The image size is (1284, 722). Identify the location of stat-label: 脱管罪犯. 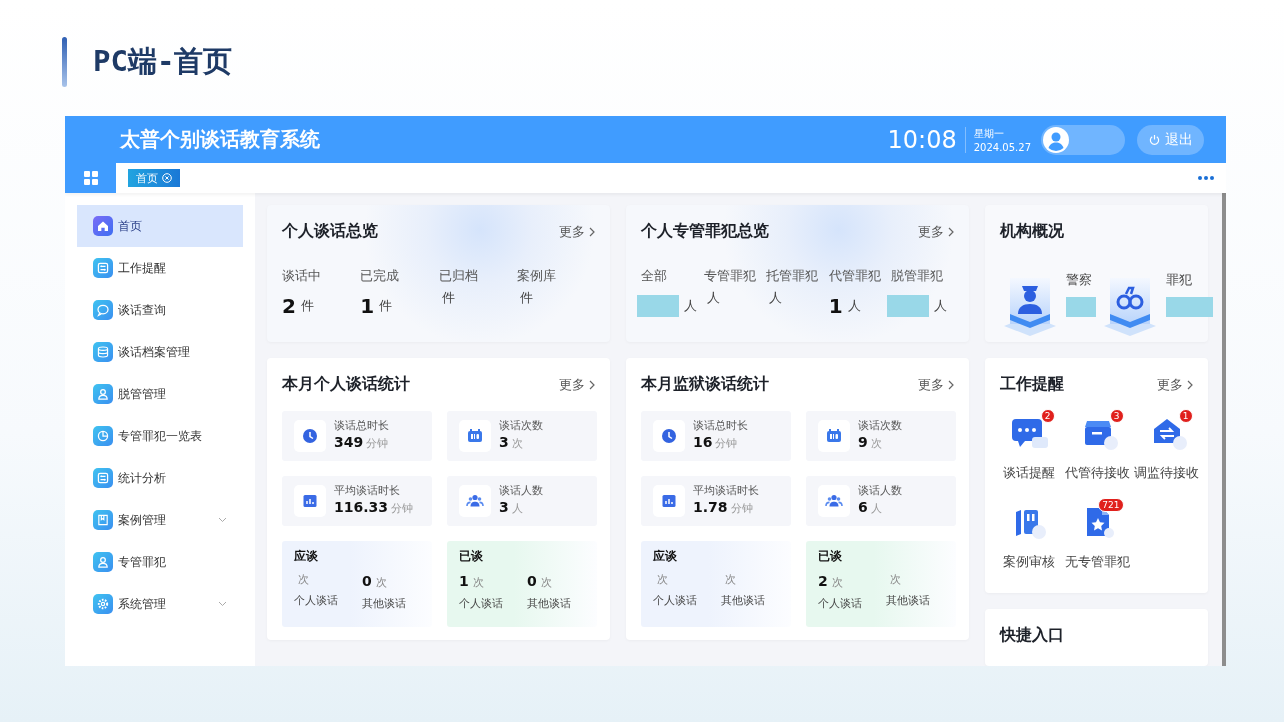
(918, 276).